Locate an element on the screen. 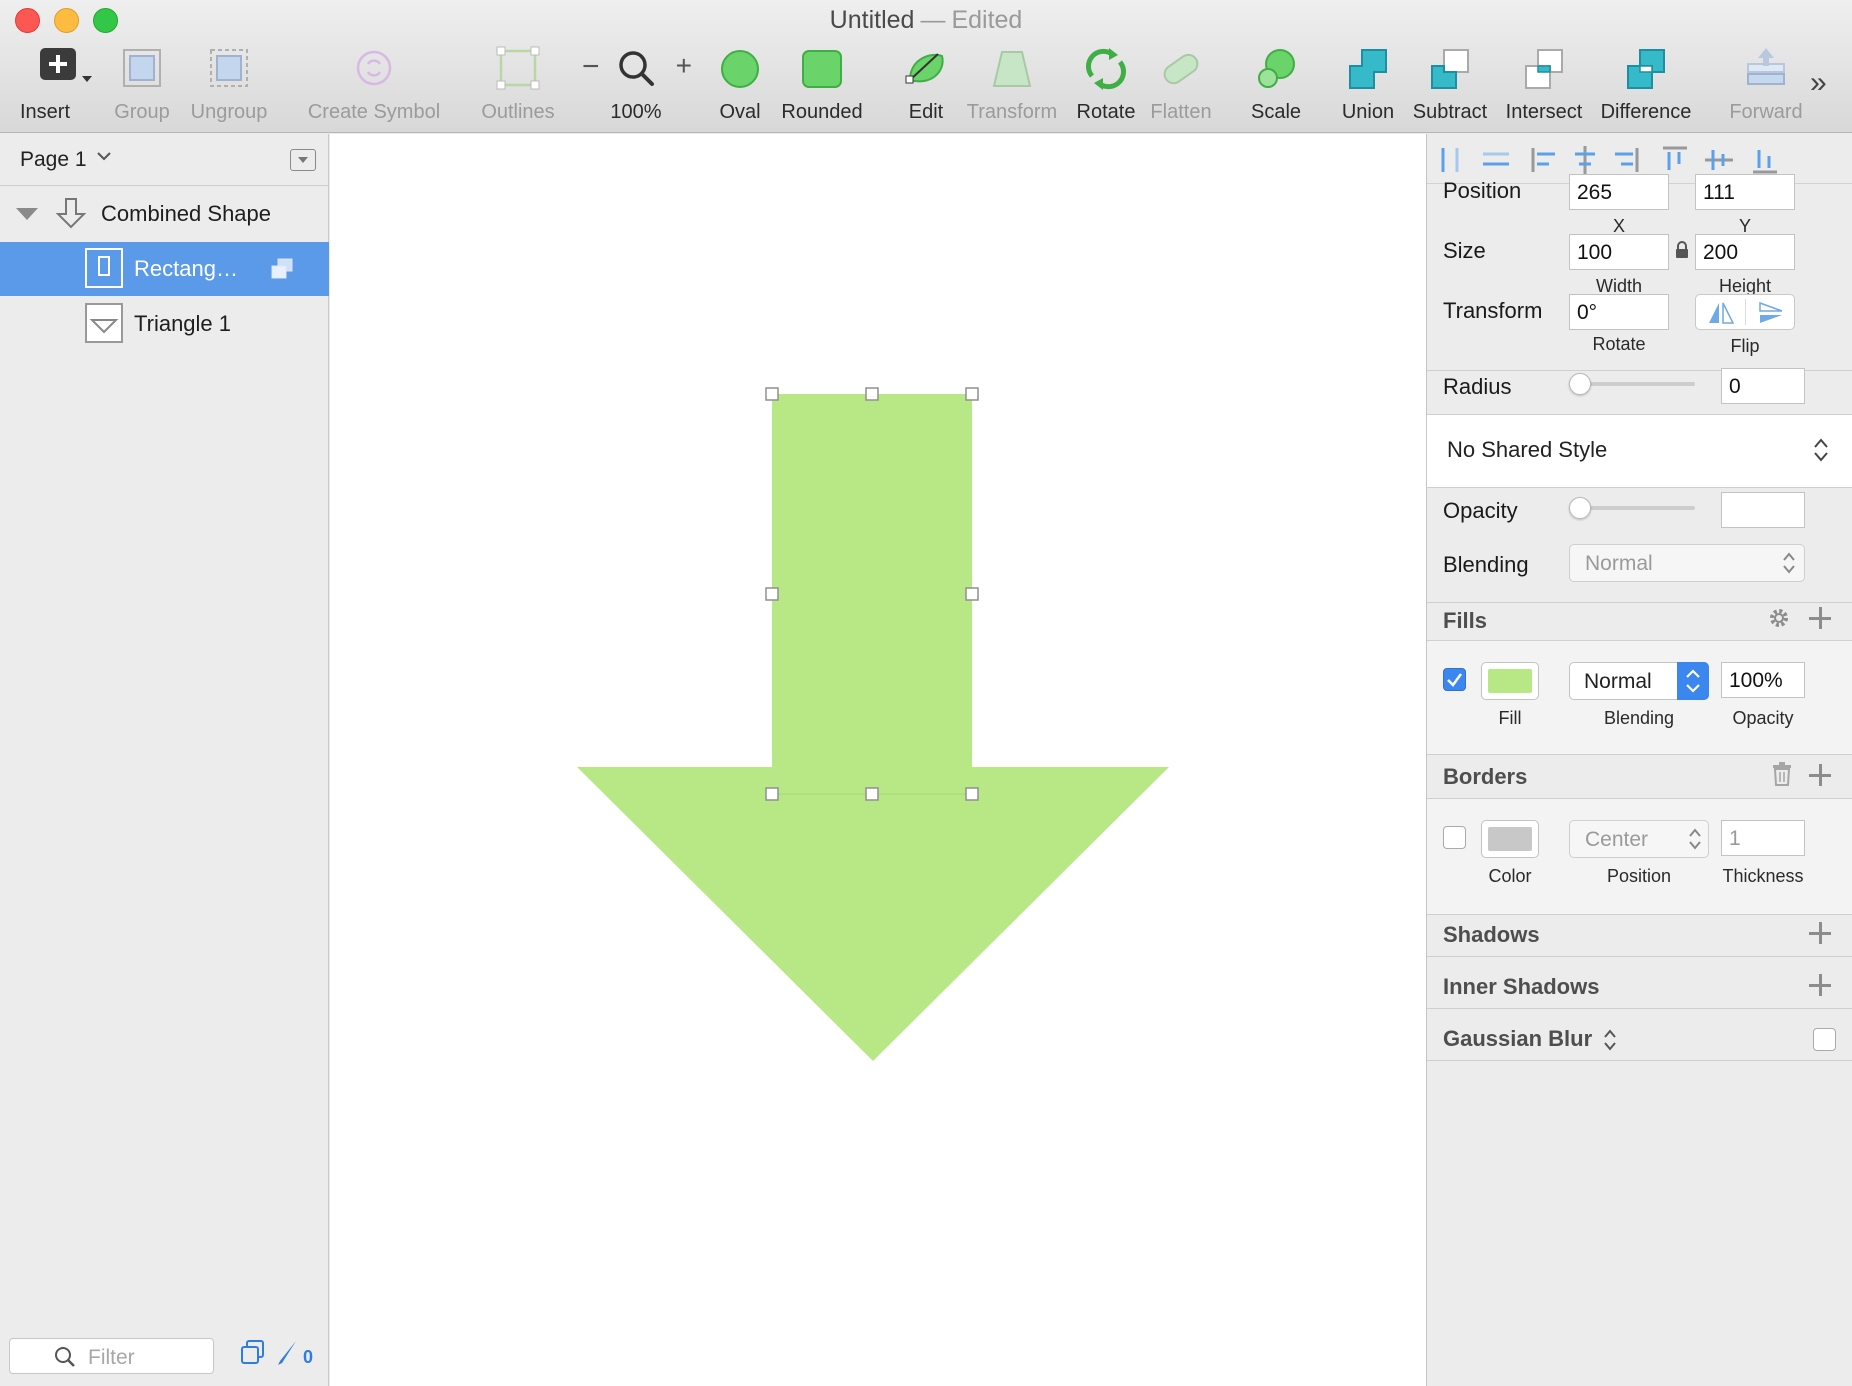  flip-vertical-icon is located at coordinates (1771, 315).